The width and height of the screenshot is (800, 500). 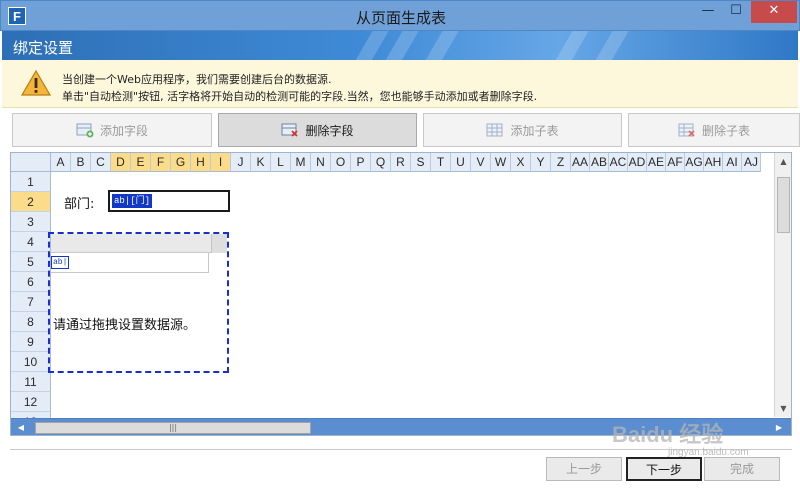 I want to click on column-header: X, so click(x=521, y=162).